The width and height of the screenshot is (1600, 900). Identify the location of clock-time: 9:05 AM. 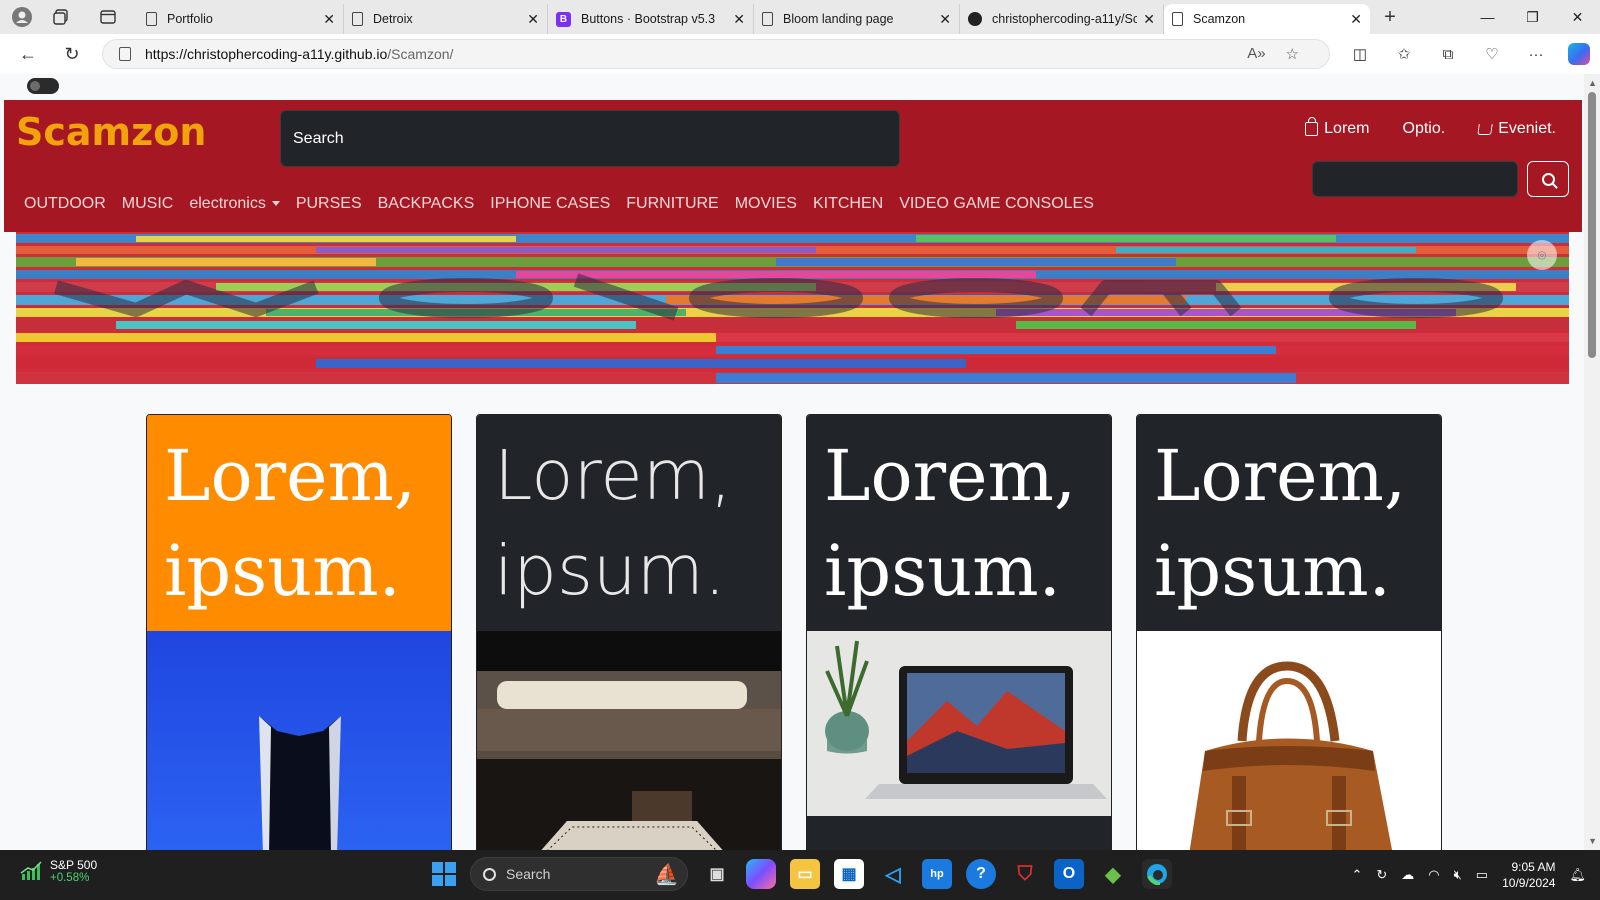
(1533, 867).